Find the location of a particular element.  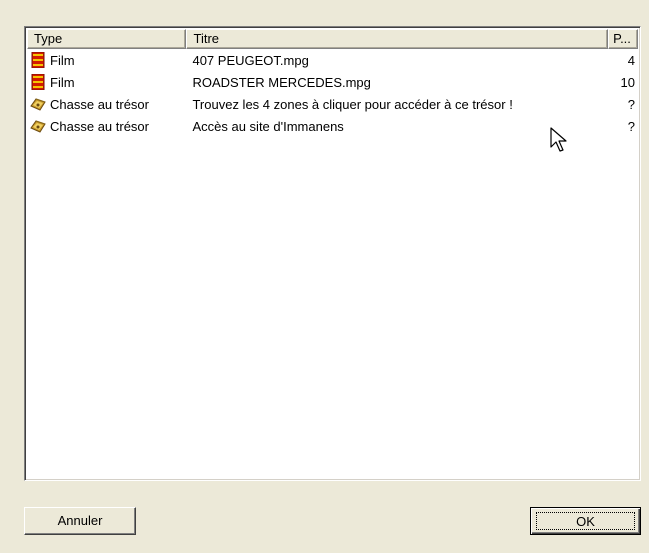

list-row: Film 407 PEUGEOT.mpg 4 is located at coordinates (332, 60).